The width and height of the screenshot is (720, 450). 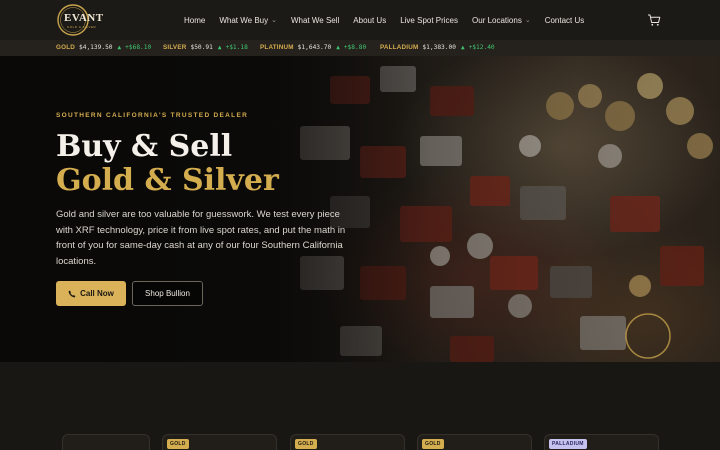 I want to click on hero-title-line1: Buy & Sell, so click(x=144, y=146).